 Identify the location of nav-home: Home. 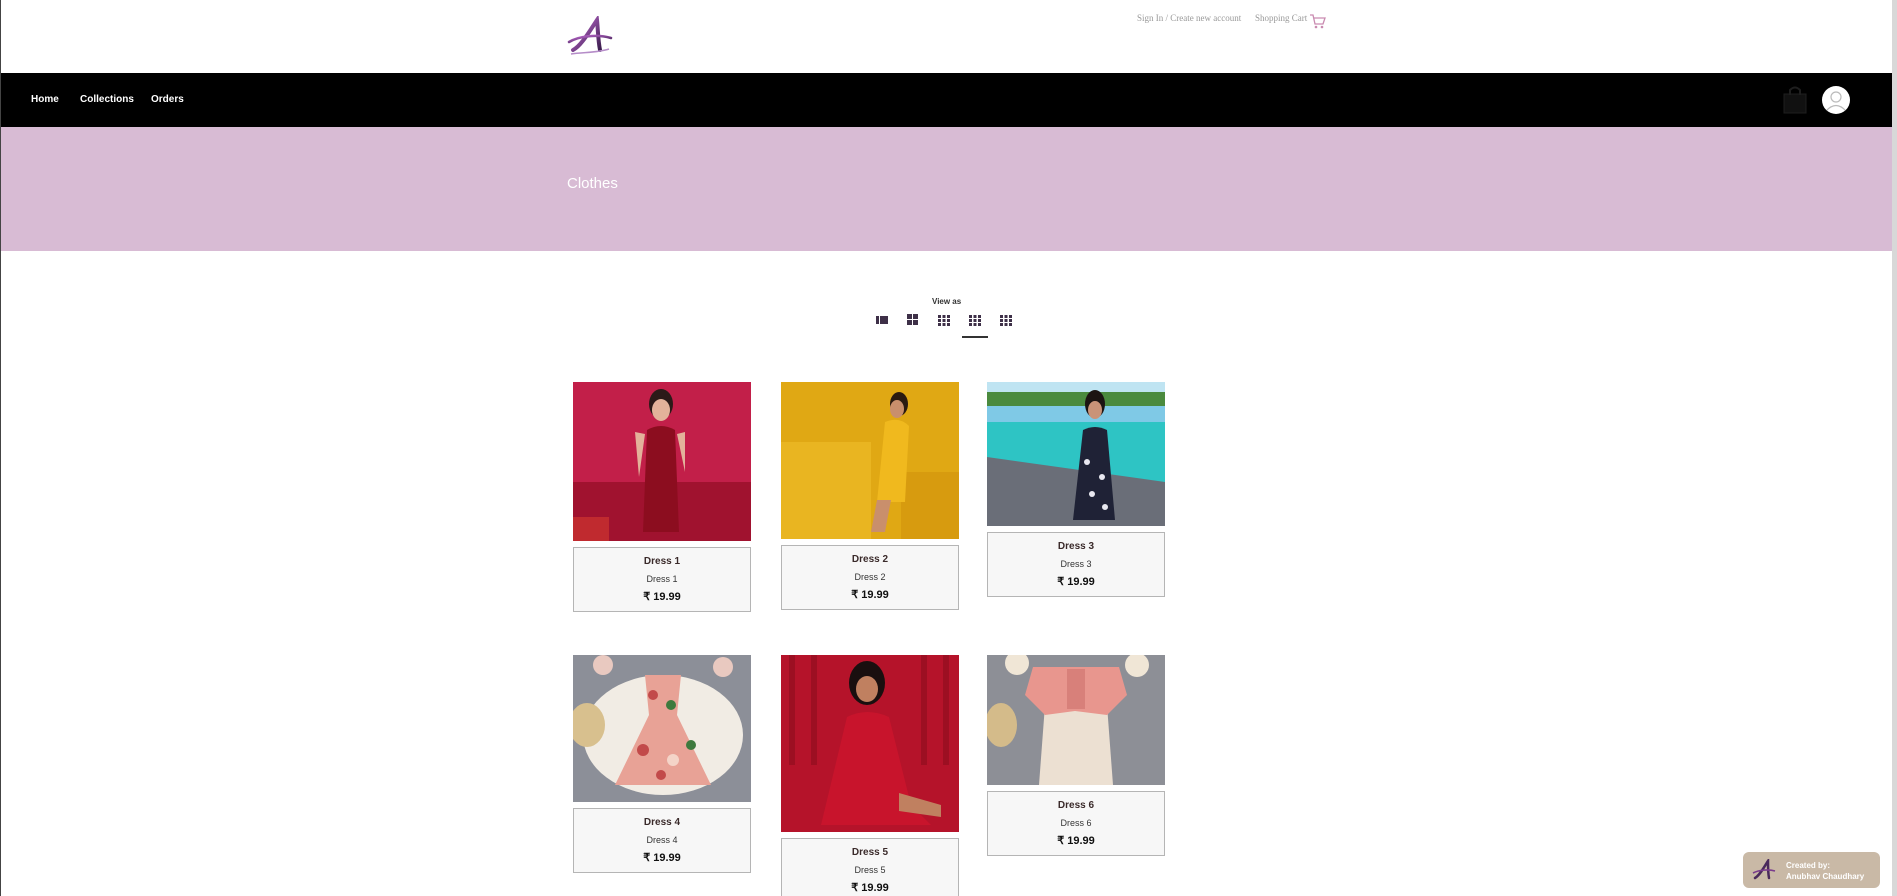
(45, 99).